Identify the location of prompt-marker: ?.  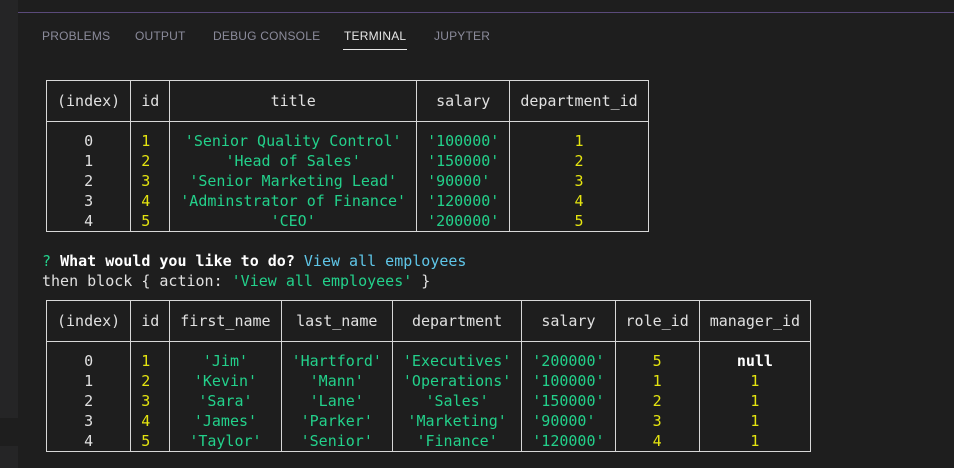
(47, 261).